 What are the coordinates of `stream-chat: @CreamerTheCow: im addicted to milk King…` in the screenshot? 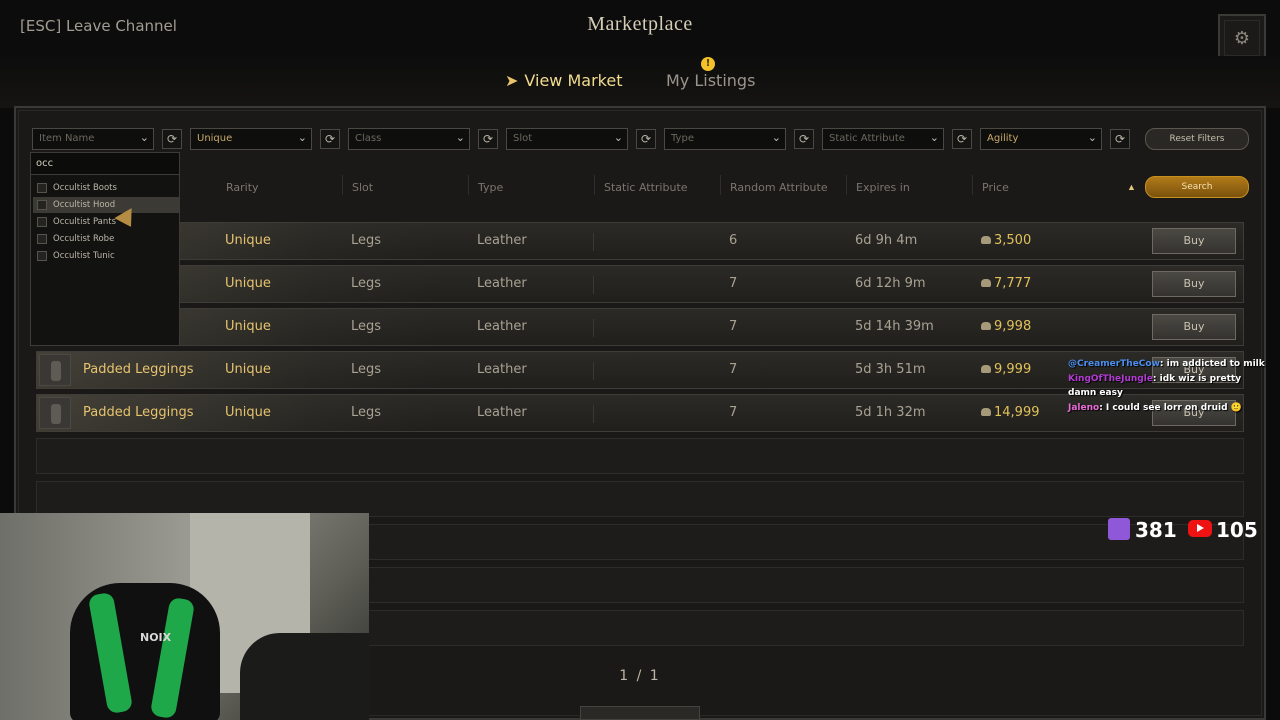 It's located at (1168, 386).